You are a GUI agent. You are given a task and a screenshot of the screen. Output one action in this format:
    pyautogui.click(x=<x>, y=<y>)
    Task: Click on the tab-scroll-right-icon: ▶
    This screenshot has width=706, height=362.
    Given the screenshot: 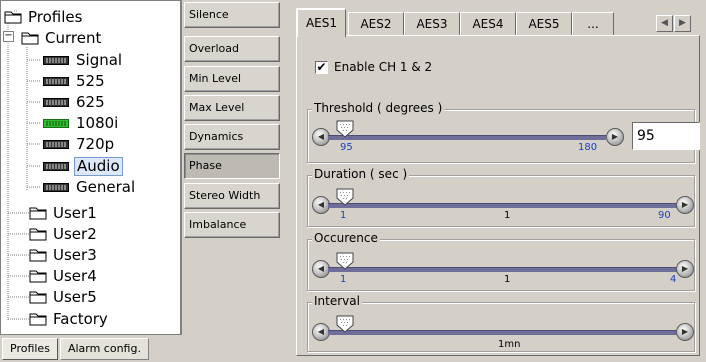 What is the action you would take?
    pyautogui.click(x=682, y=23)
    